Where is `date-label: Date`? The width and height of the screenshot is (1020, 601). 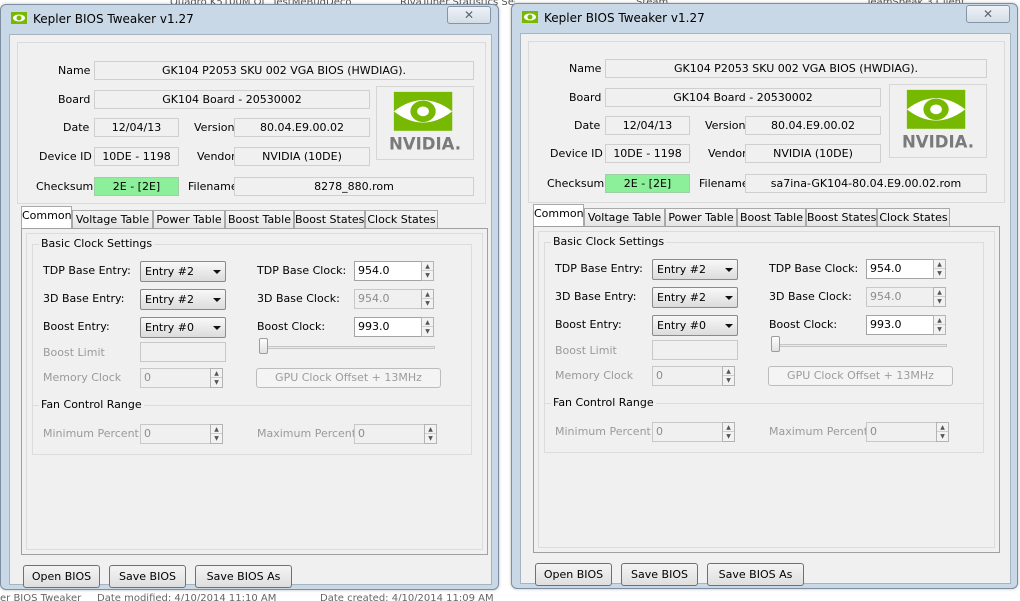
date-label: Date is located at coordinates (587, 125).